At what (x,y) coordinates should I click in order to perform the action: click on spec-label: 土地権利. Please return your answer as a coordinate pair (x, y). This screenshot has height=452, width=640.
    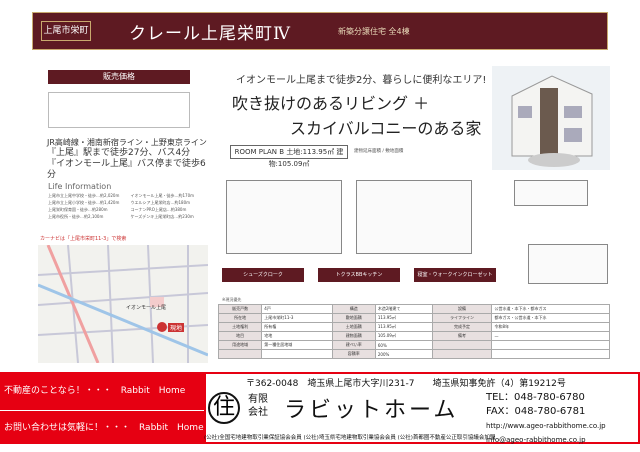
    Looking at the image, I should click on (240, 327).